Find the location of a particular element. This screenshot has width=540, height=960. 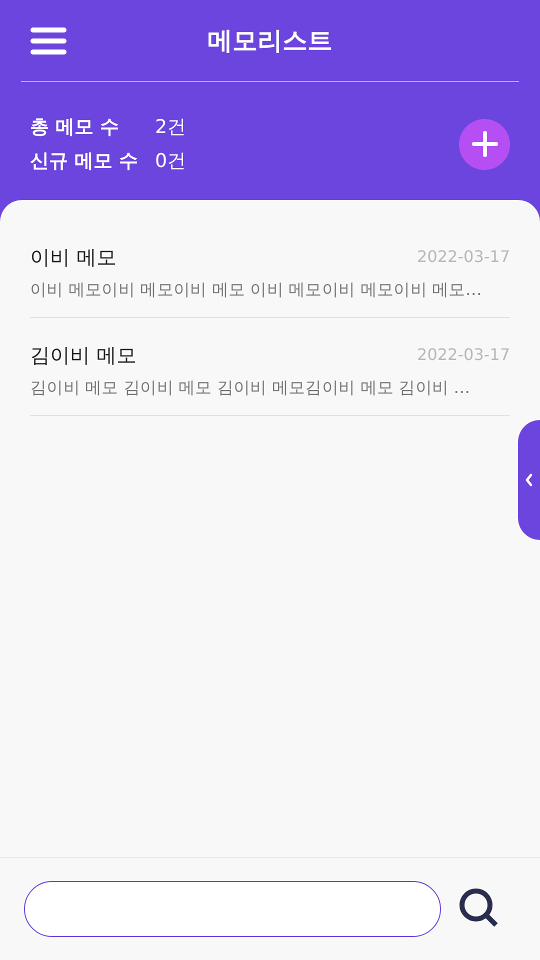

memo-title: 김이비 메모 is located at coordinates (83, 355).